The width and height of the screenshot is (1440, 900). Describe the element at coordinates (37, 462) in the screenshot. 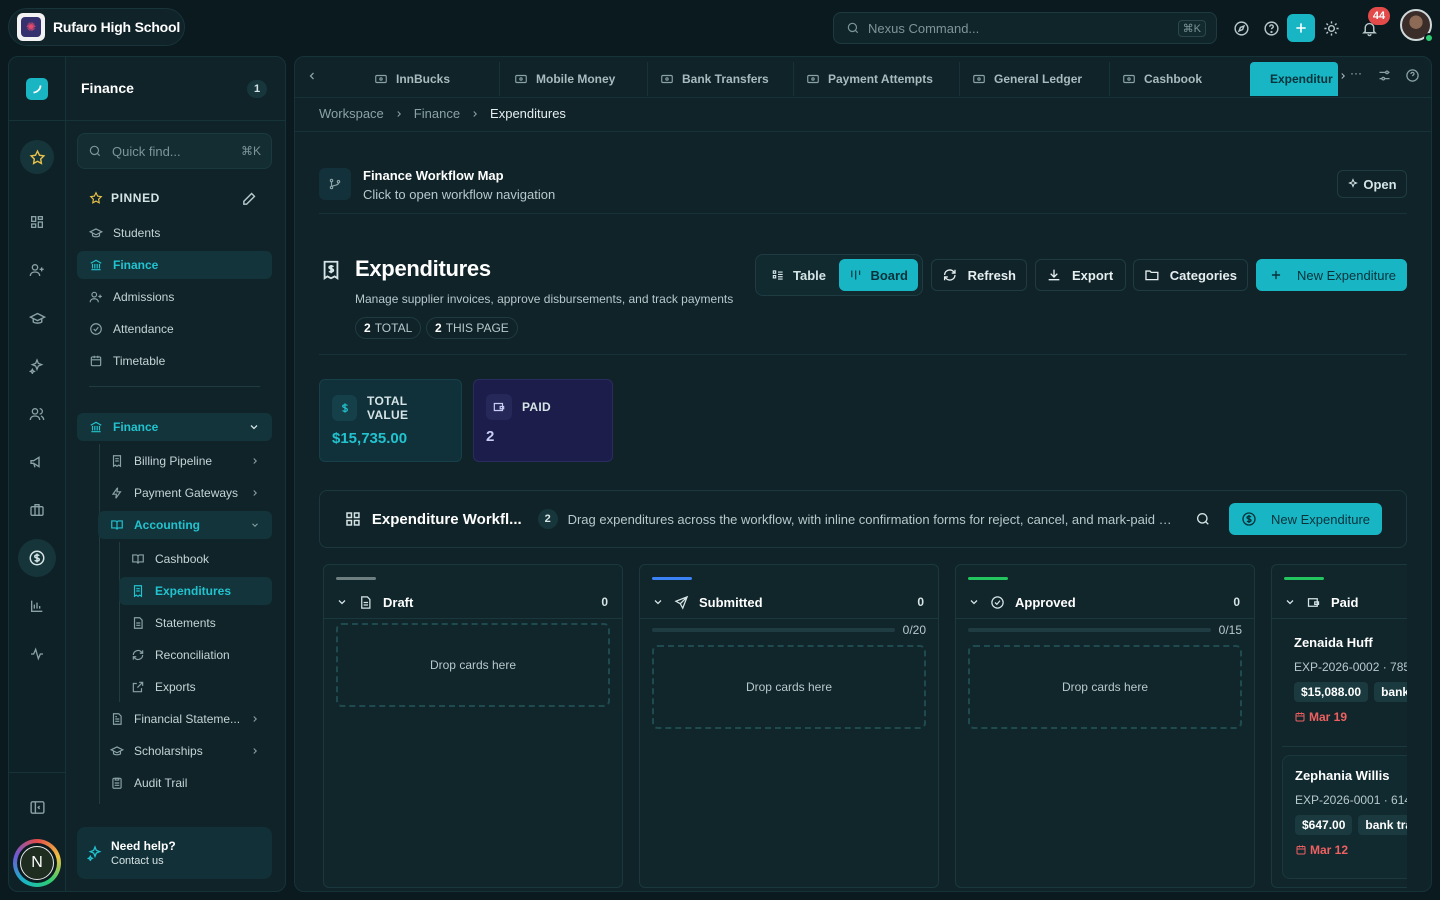

I see `megaphone-icon` at that location.